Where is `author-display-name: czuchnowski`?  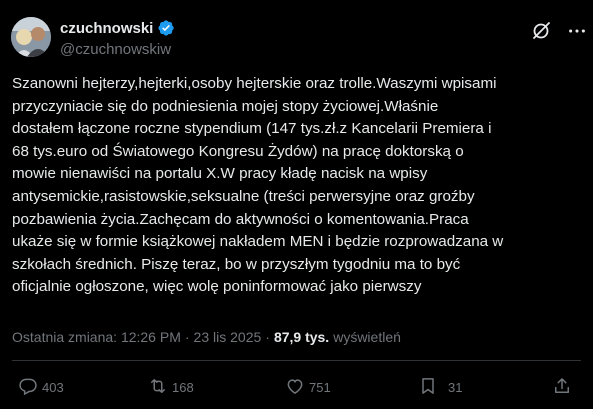 author-display-name: czuchnowski is located at coordinates (106, 28).